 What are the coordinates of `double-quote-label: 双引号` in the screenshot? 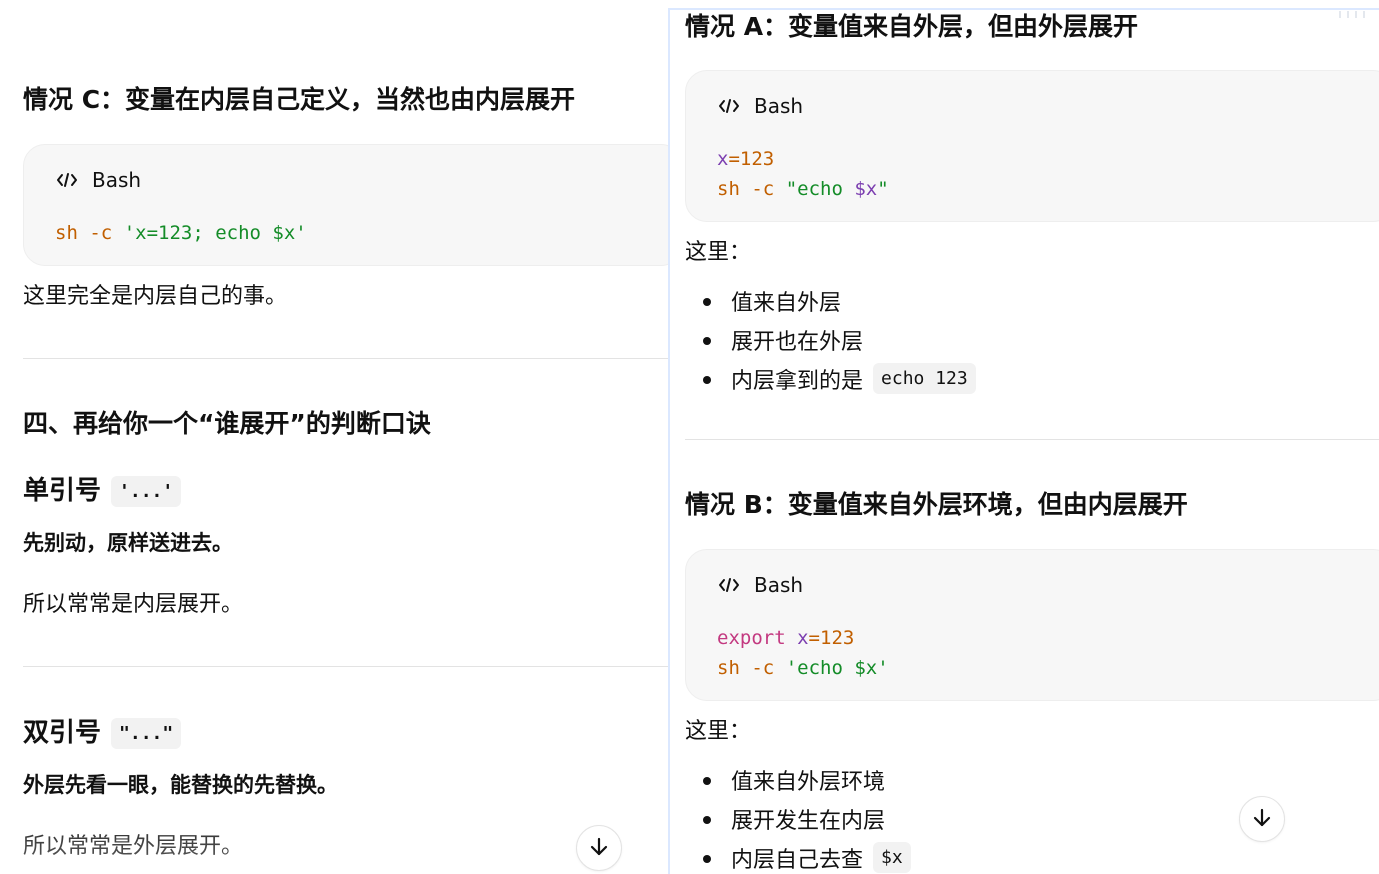 It's located at (62, 733).